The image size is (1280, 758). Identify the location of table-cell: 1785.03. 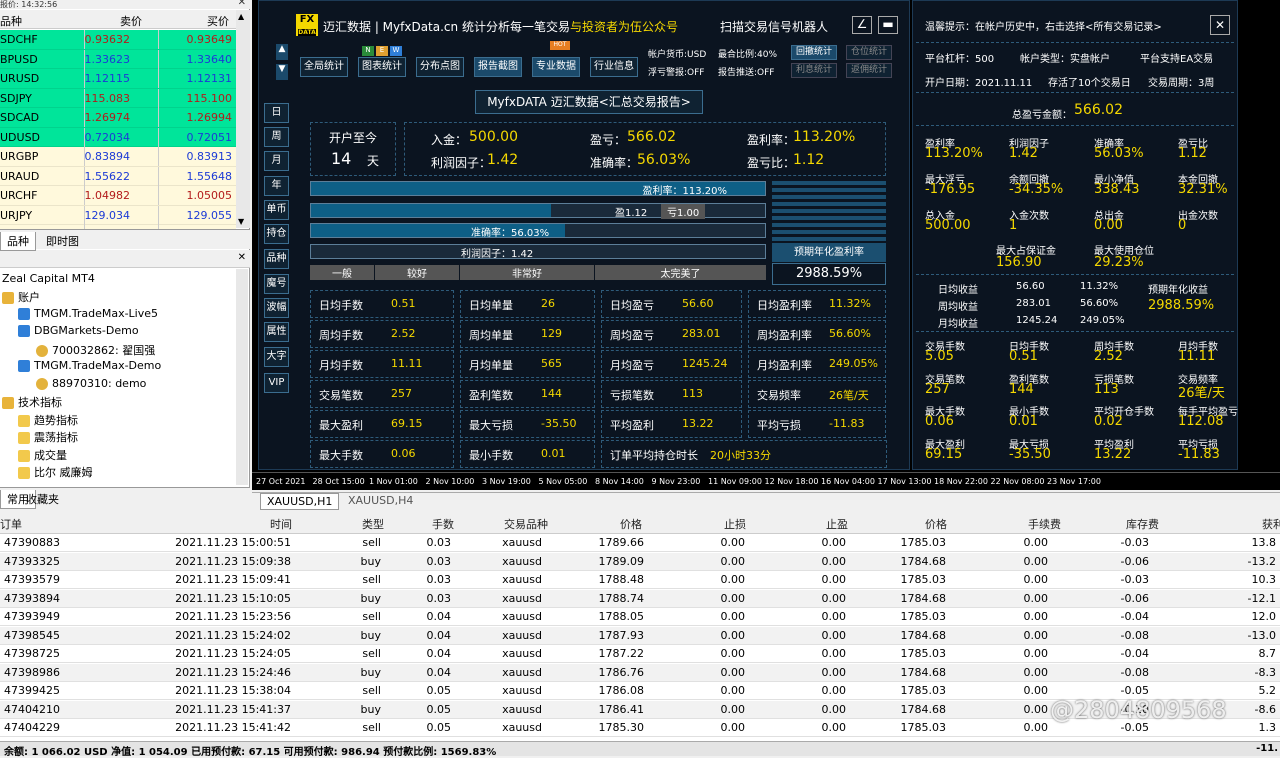
(923, 690).